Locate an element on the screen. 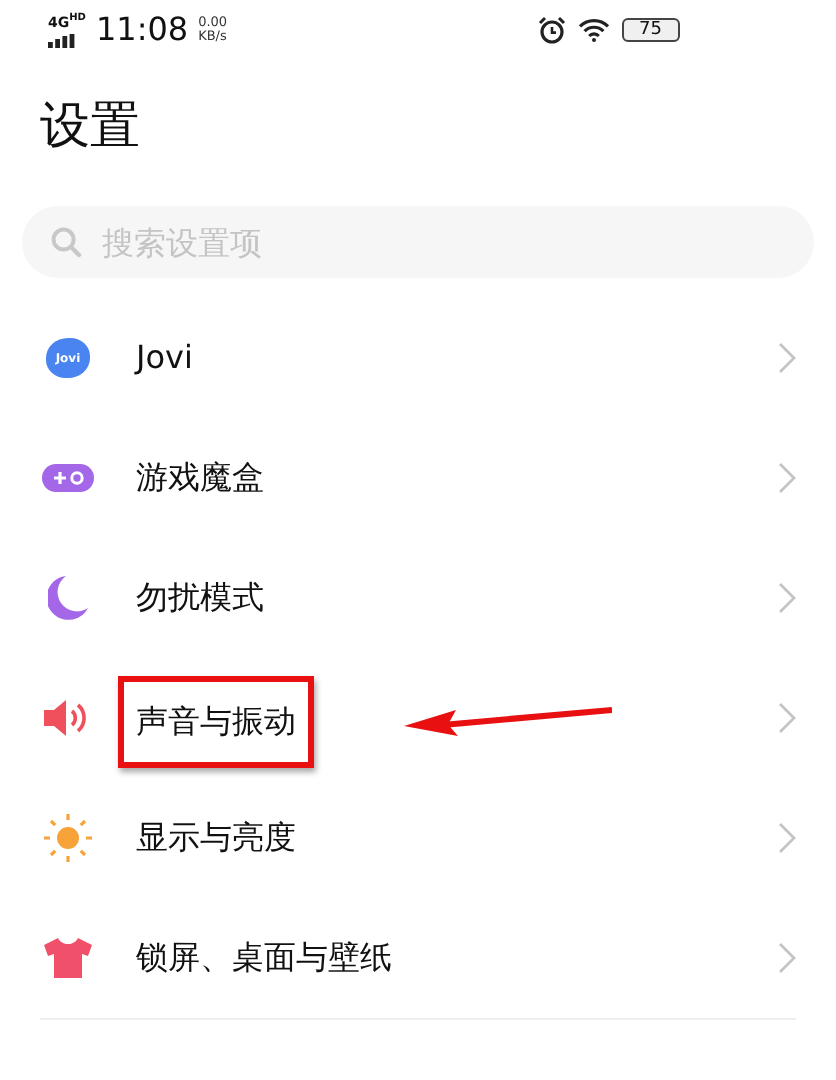 The image size is (836, 1080). item-label: Jovi is located at coordinates (164, 358).